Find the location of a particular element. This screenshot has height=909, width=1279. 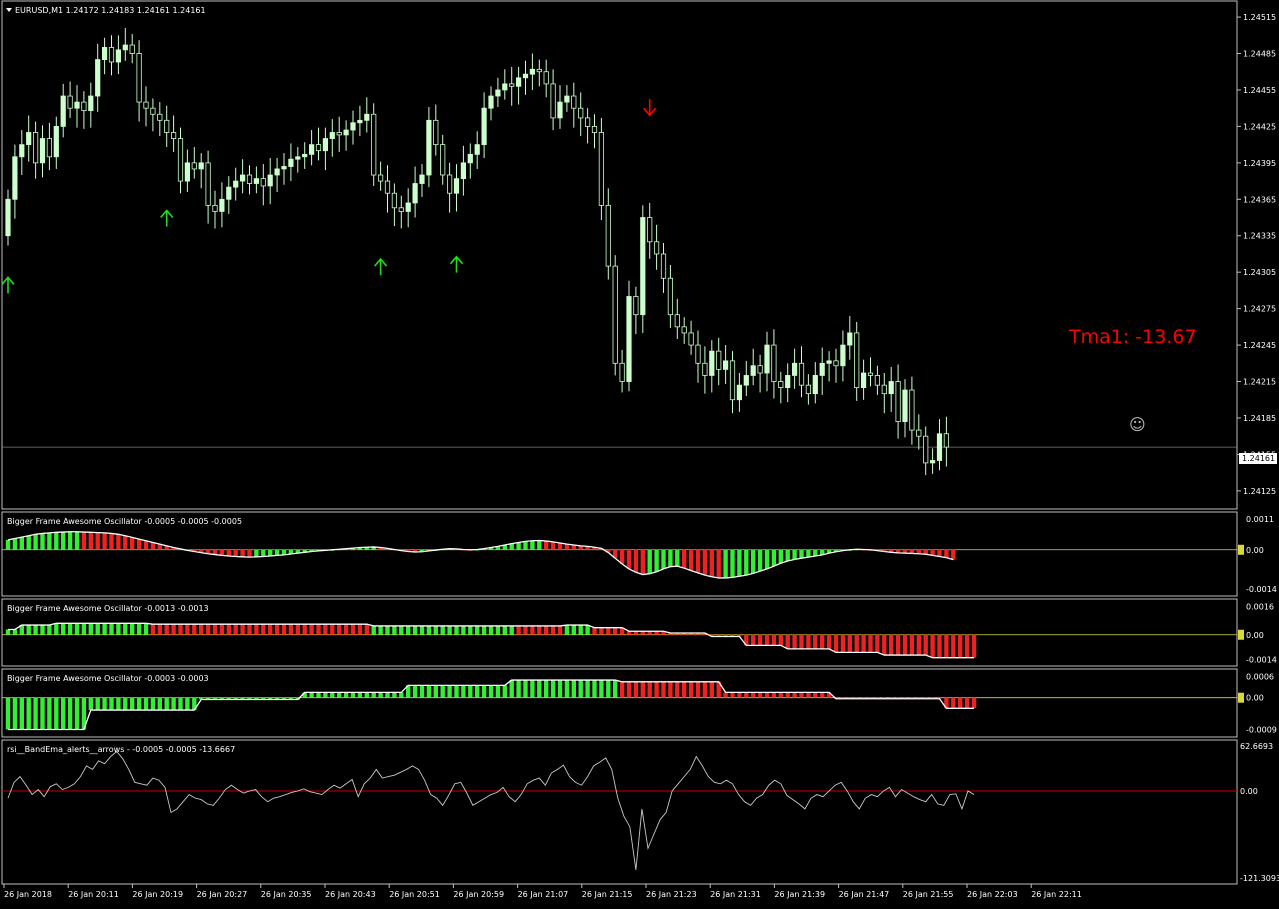

osc-axis-label: -0.0014 is located at coordinates (1261, 659).